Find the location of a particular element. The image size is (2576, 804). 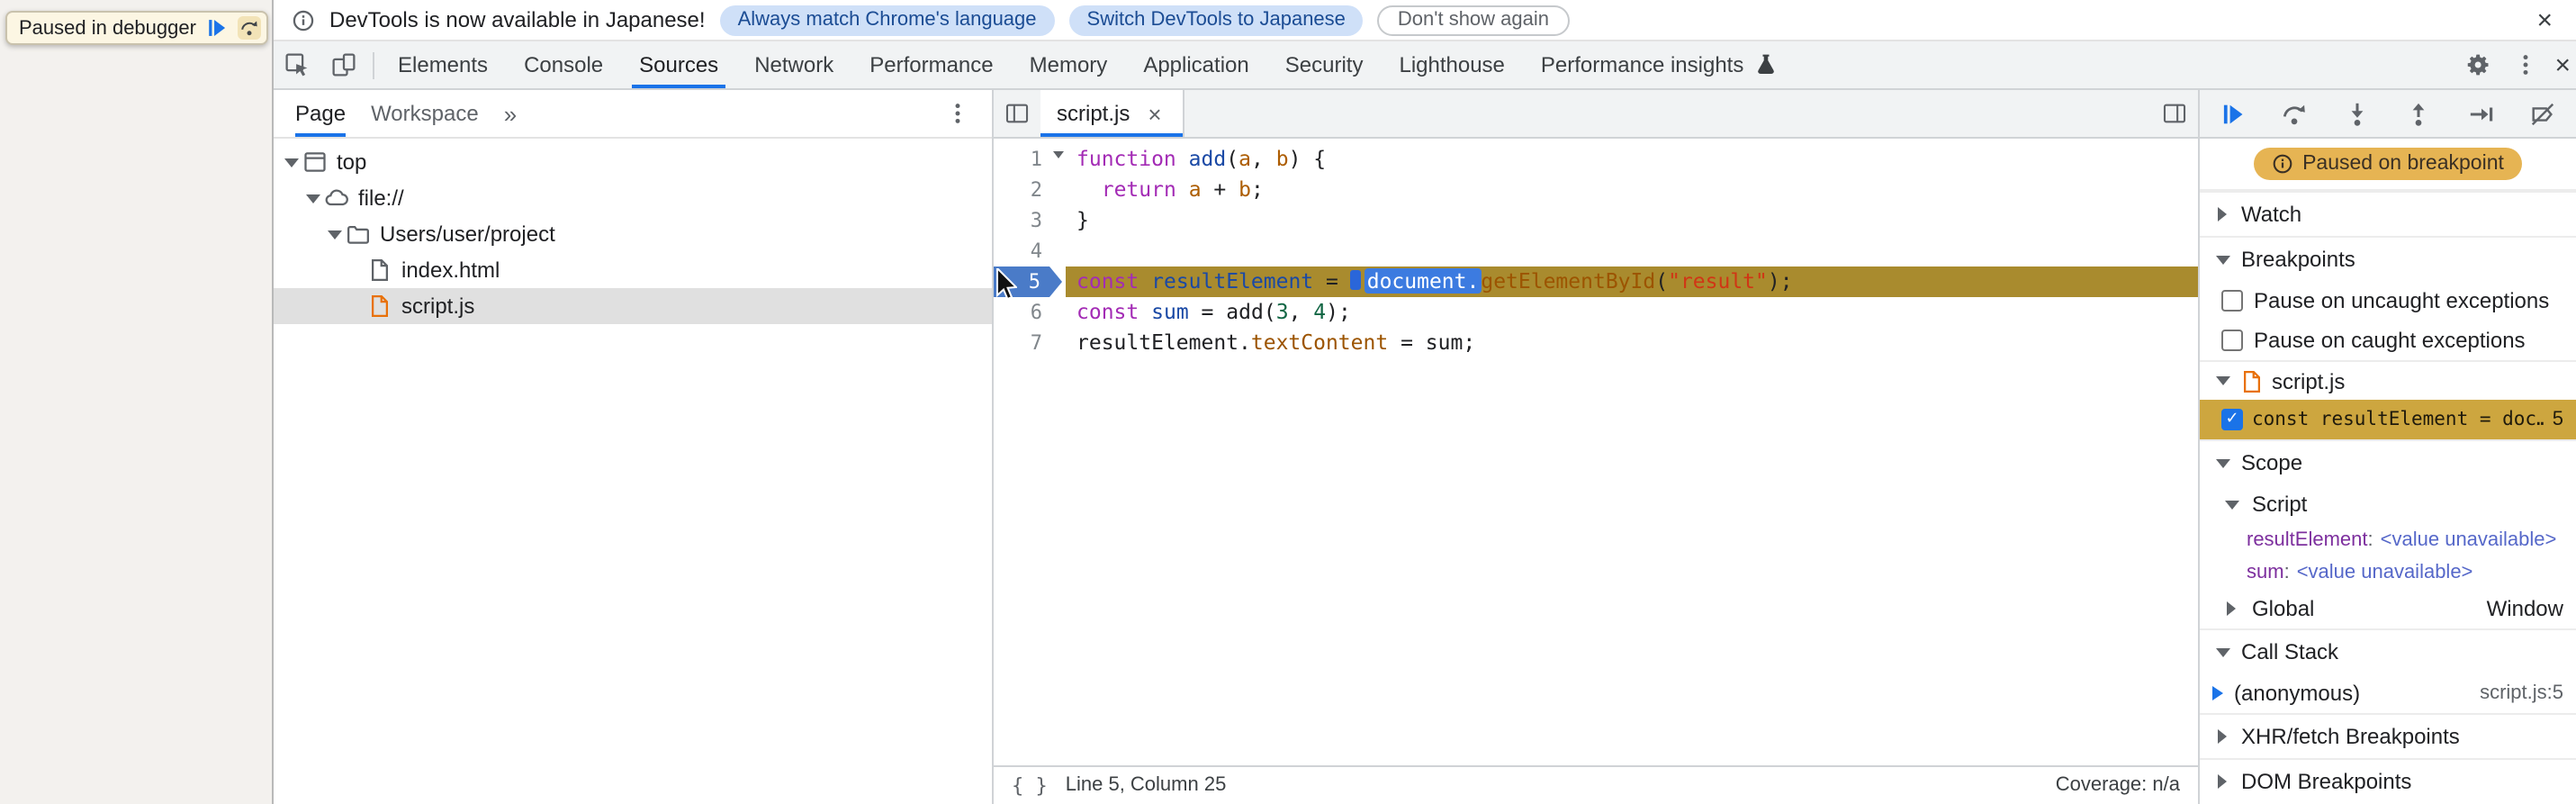

devtools-close-icon: × is located at coordinates (2562, 64).